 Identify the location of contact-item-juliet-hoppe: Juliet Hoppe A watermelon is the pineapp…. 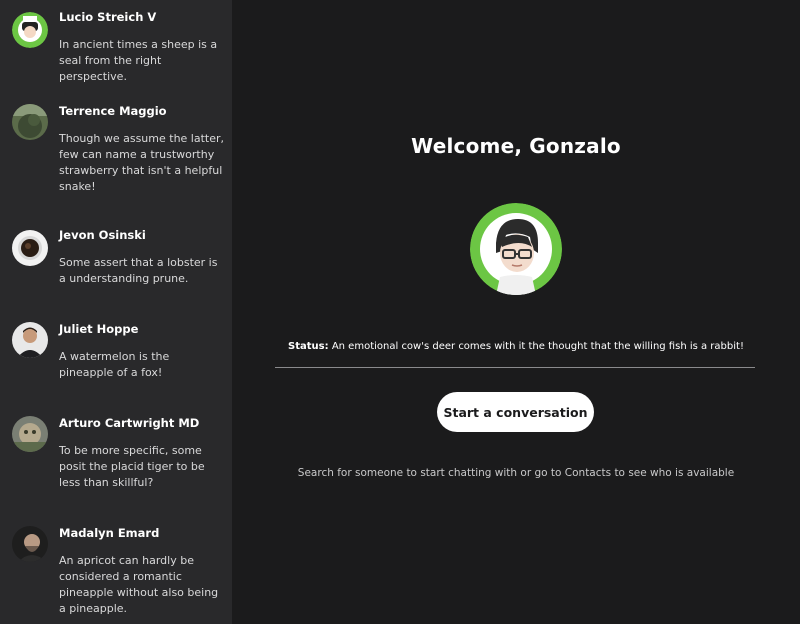
(116, 362).